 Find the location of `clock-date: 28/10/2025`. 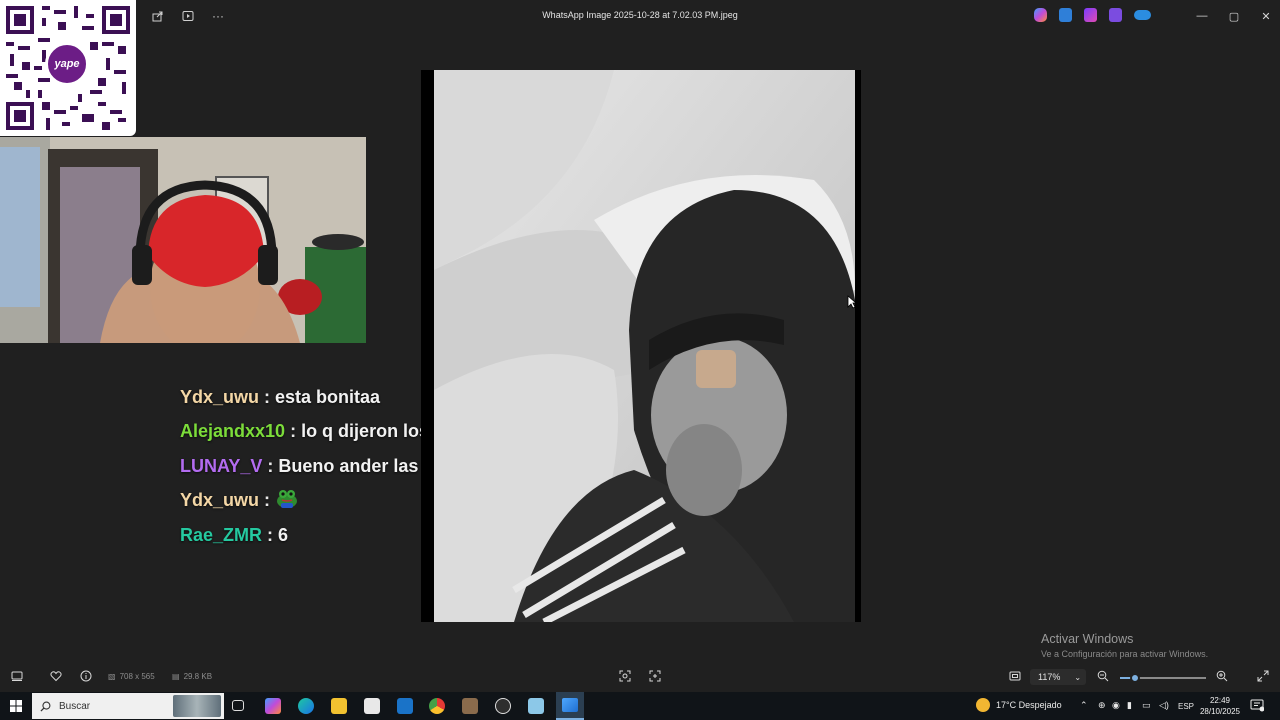

clock-date: 28/10/2025 is located at coordinates (1220, 711).